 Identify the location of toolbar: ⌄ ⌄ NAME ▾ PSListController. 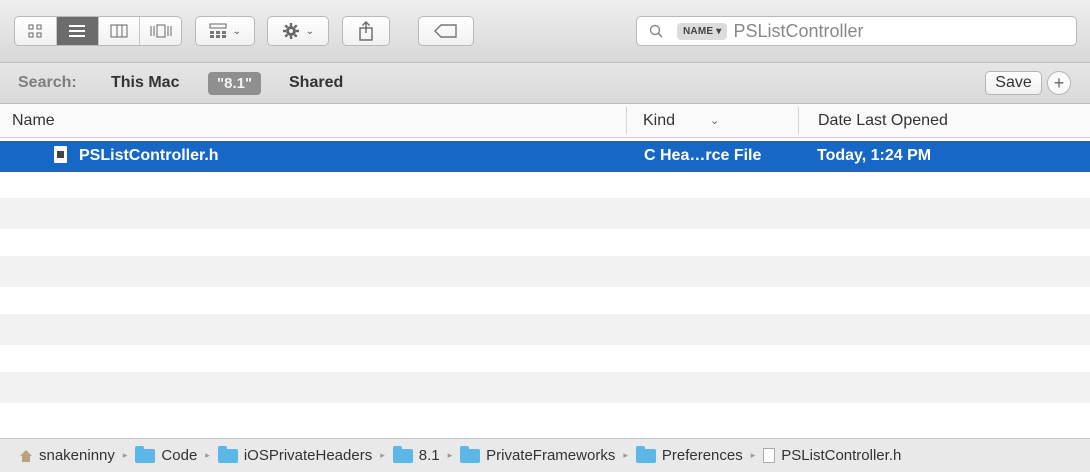
(545, 31).